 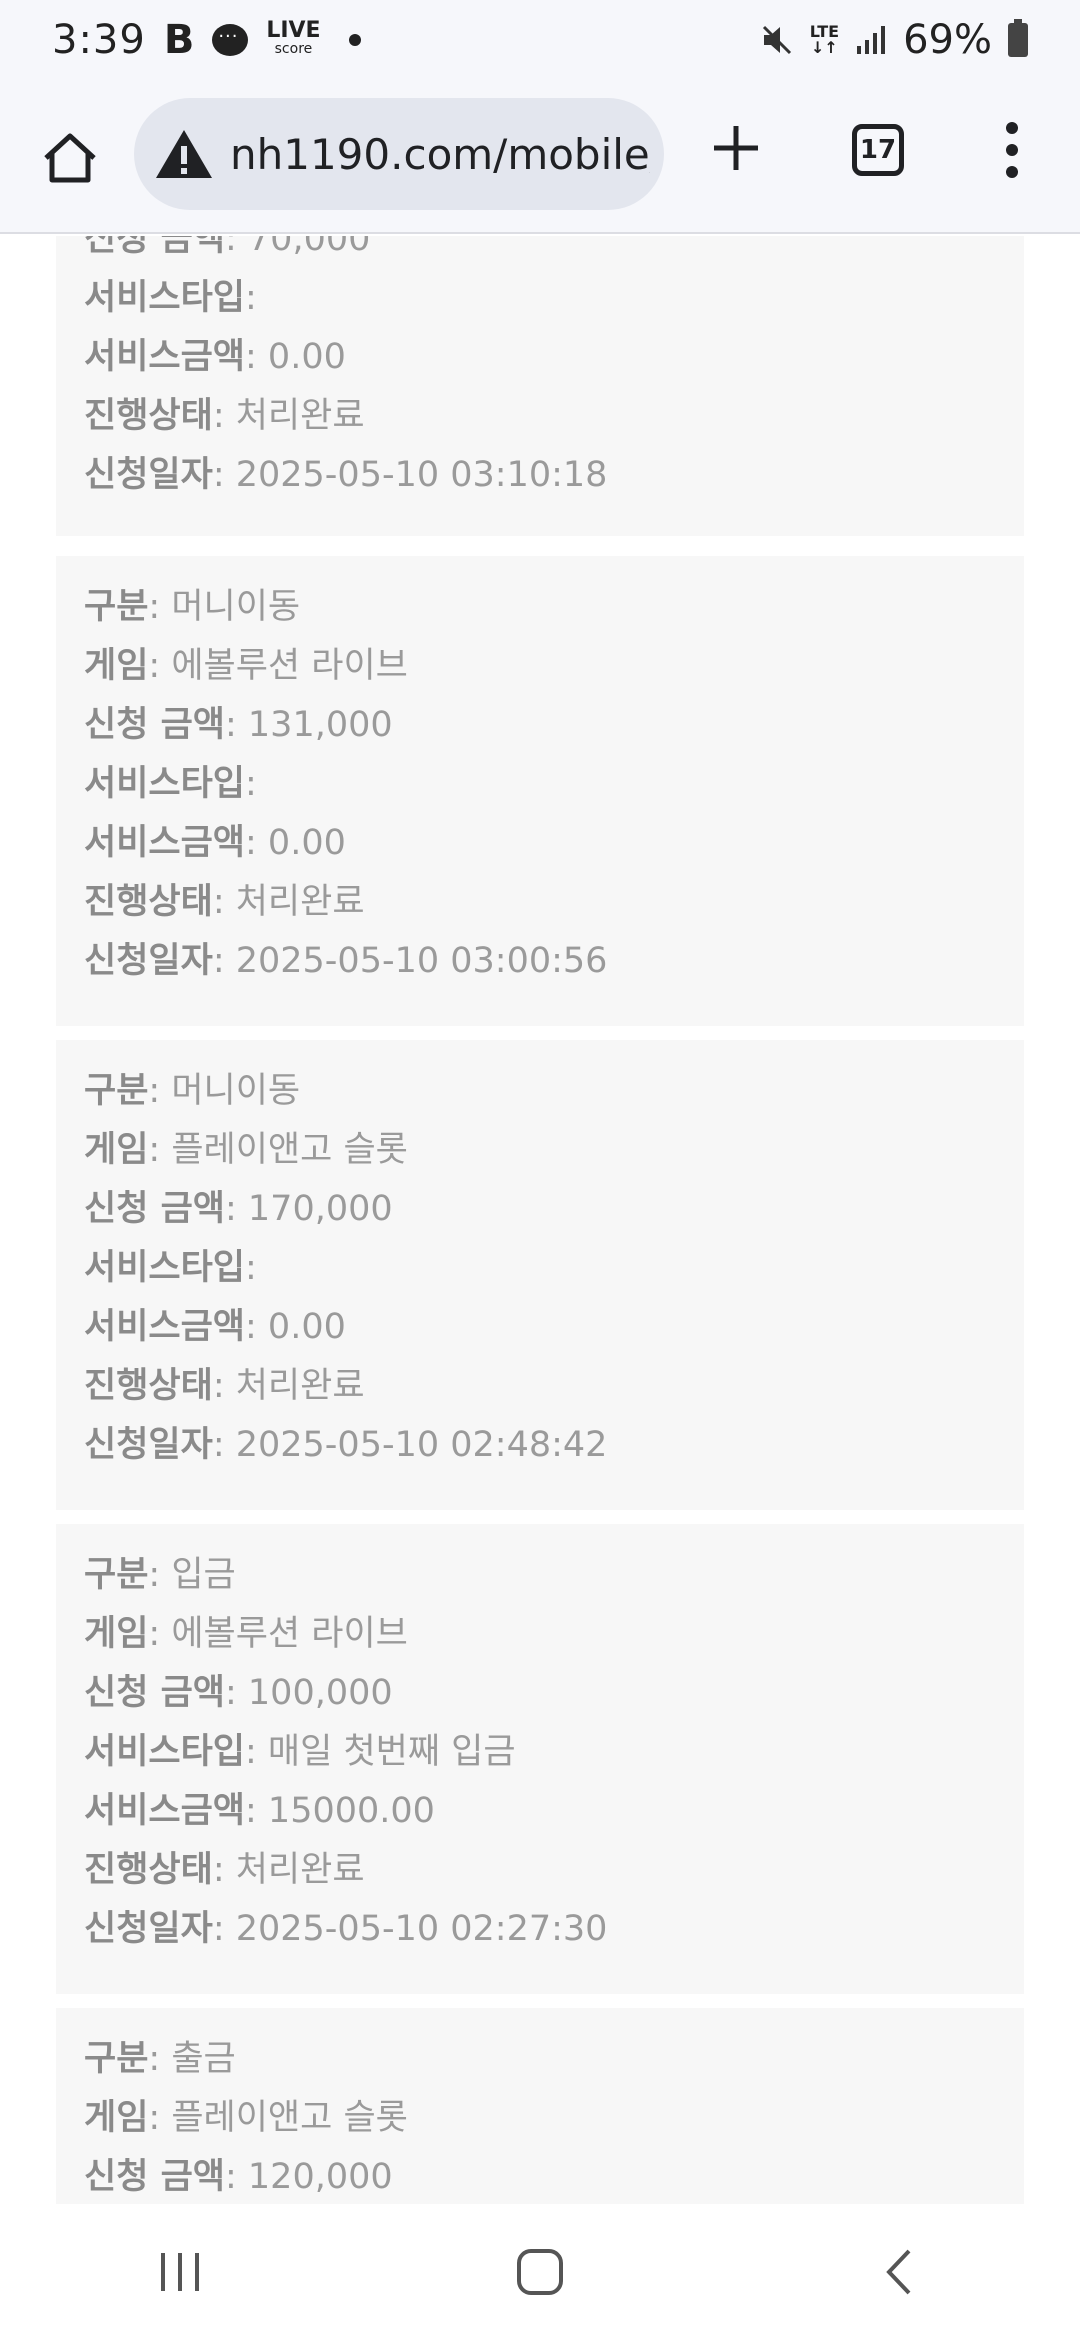 What do you see at coordinates (184, 154) in the screenshot?
I see `not-secure-warning-icon` at bounding box center [184, 154].